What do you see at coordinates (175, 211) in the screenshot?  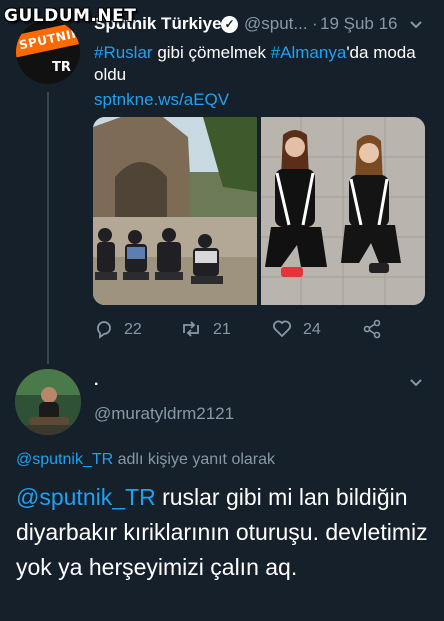 I see `tweet-photo-men` at bounding box center [175, 211].